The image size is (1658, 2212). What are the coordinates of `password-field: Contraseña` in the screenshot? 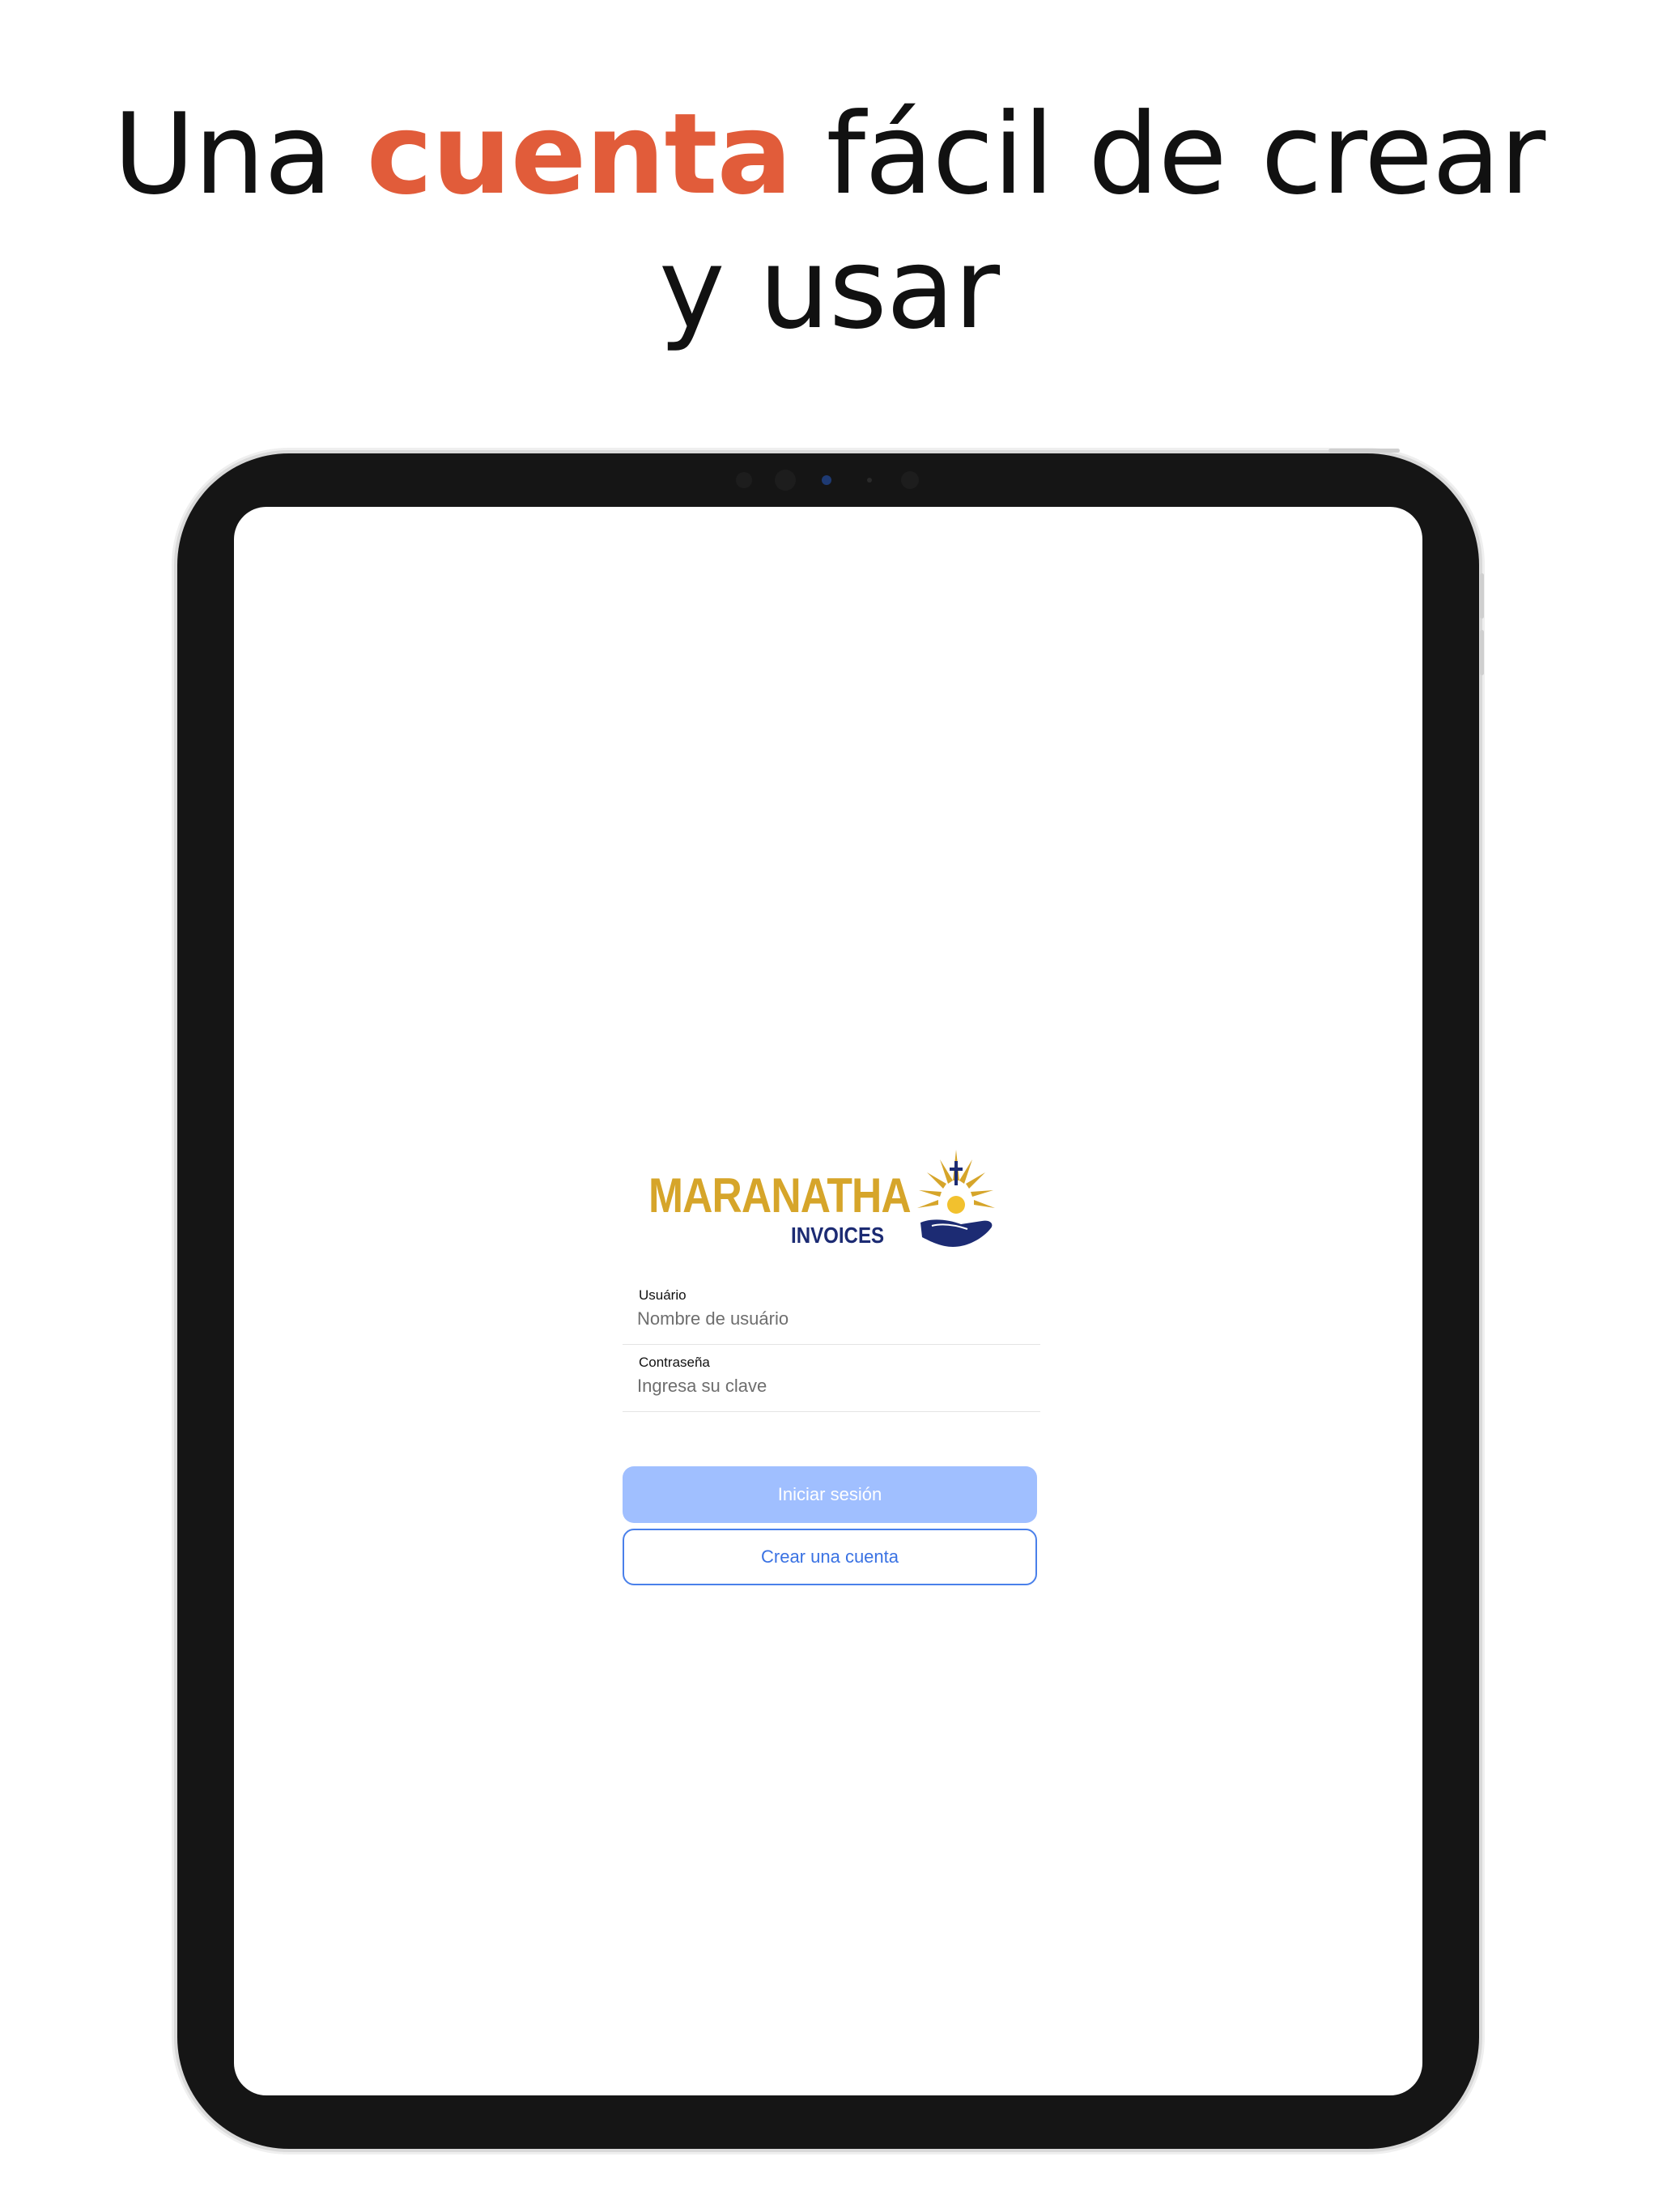 It's located at (831, 1379).